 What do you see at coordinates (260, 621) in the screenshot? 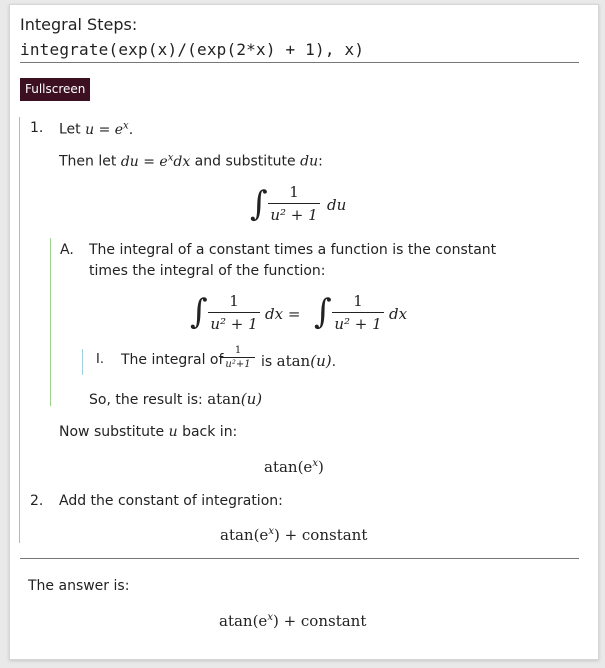
I see `answer-result-arg: (e` at bounding box center [260, 621].